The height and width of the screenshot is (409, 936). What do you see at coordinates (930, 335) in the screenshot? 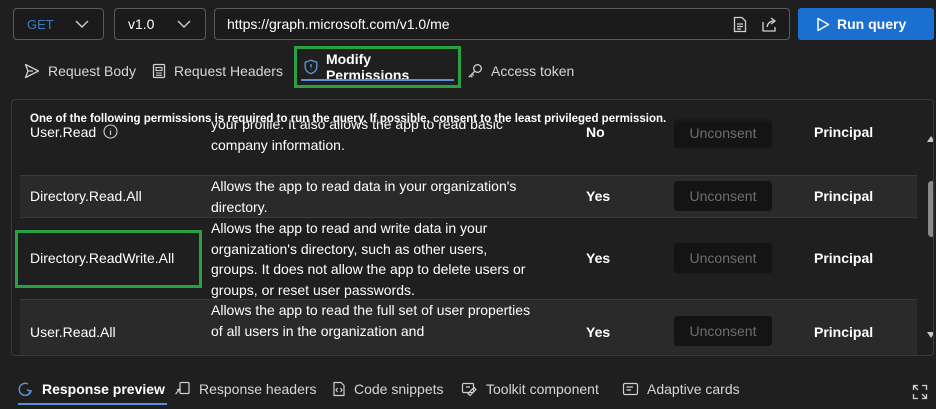
I see `scroll-down-icon` at bounding box center [930, 335].